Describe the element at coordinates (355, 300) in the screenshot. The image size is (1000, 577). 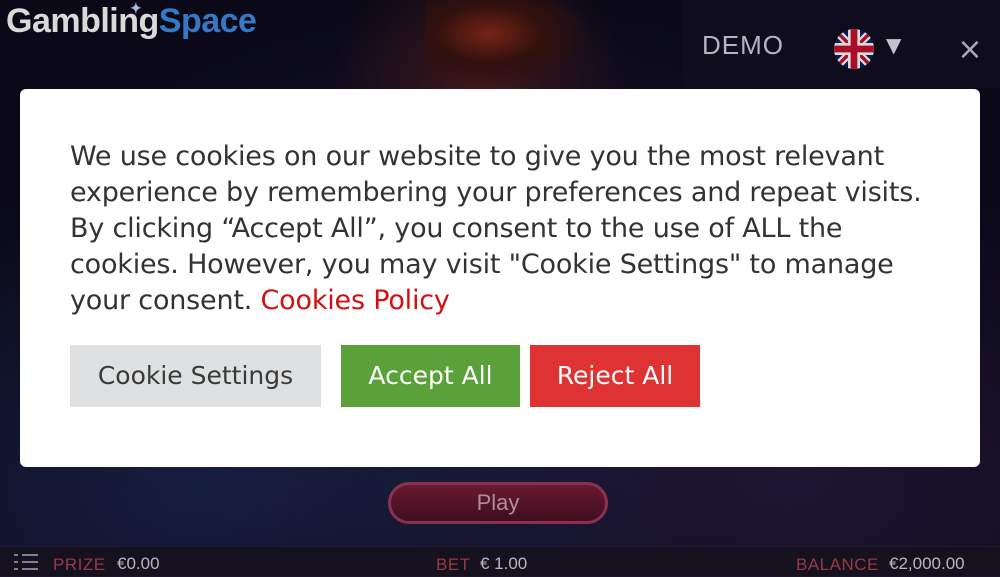
I see `cookies-policy-link: Cookies Policy` at that location.